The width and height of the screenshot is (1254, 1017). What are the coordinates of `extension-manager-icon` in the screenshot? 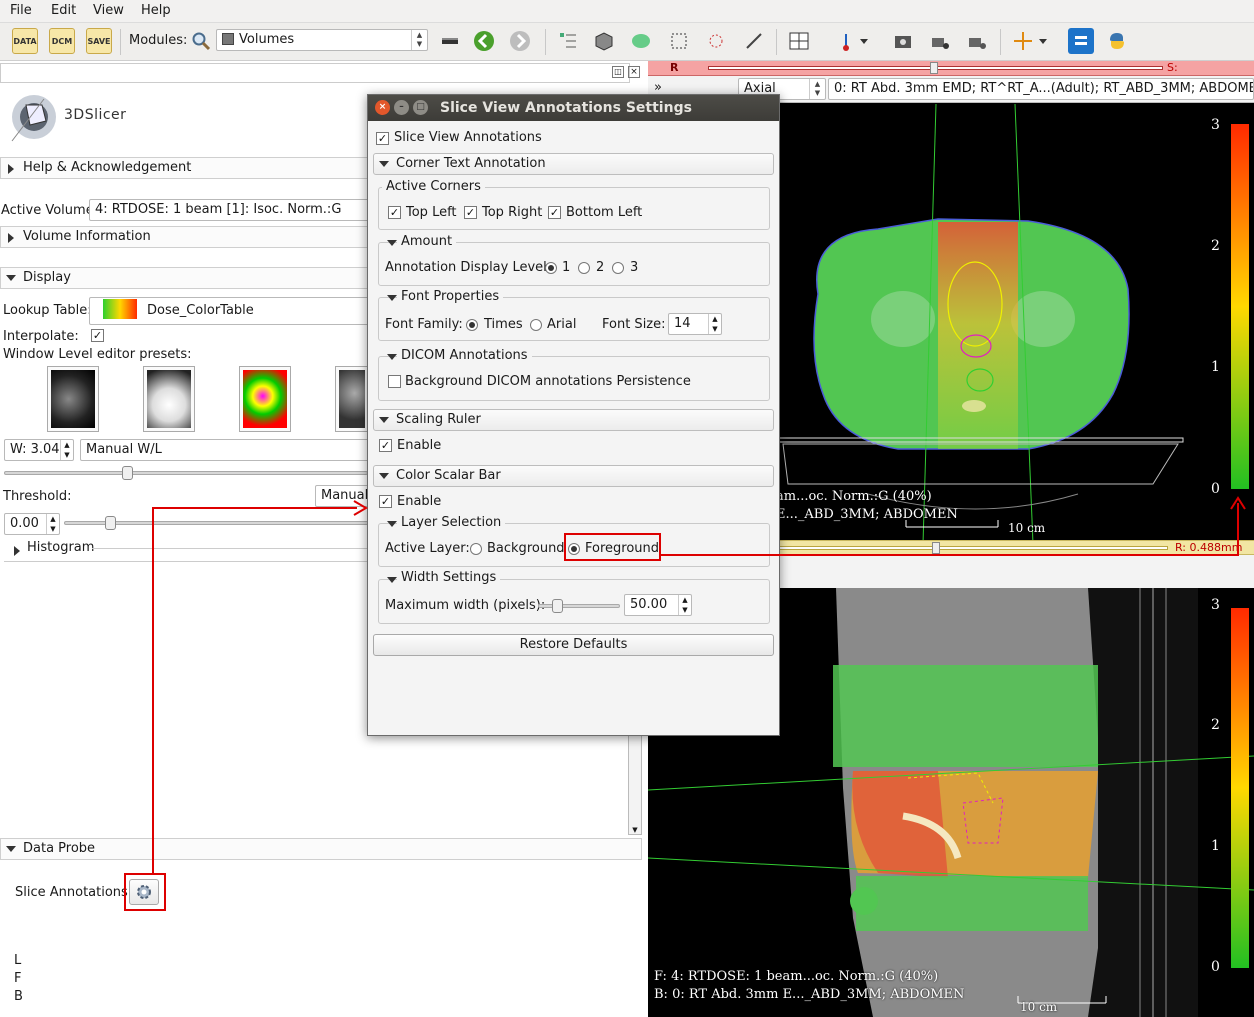 It's located at (1081, 41).